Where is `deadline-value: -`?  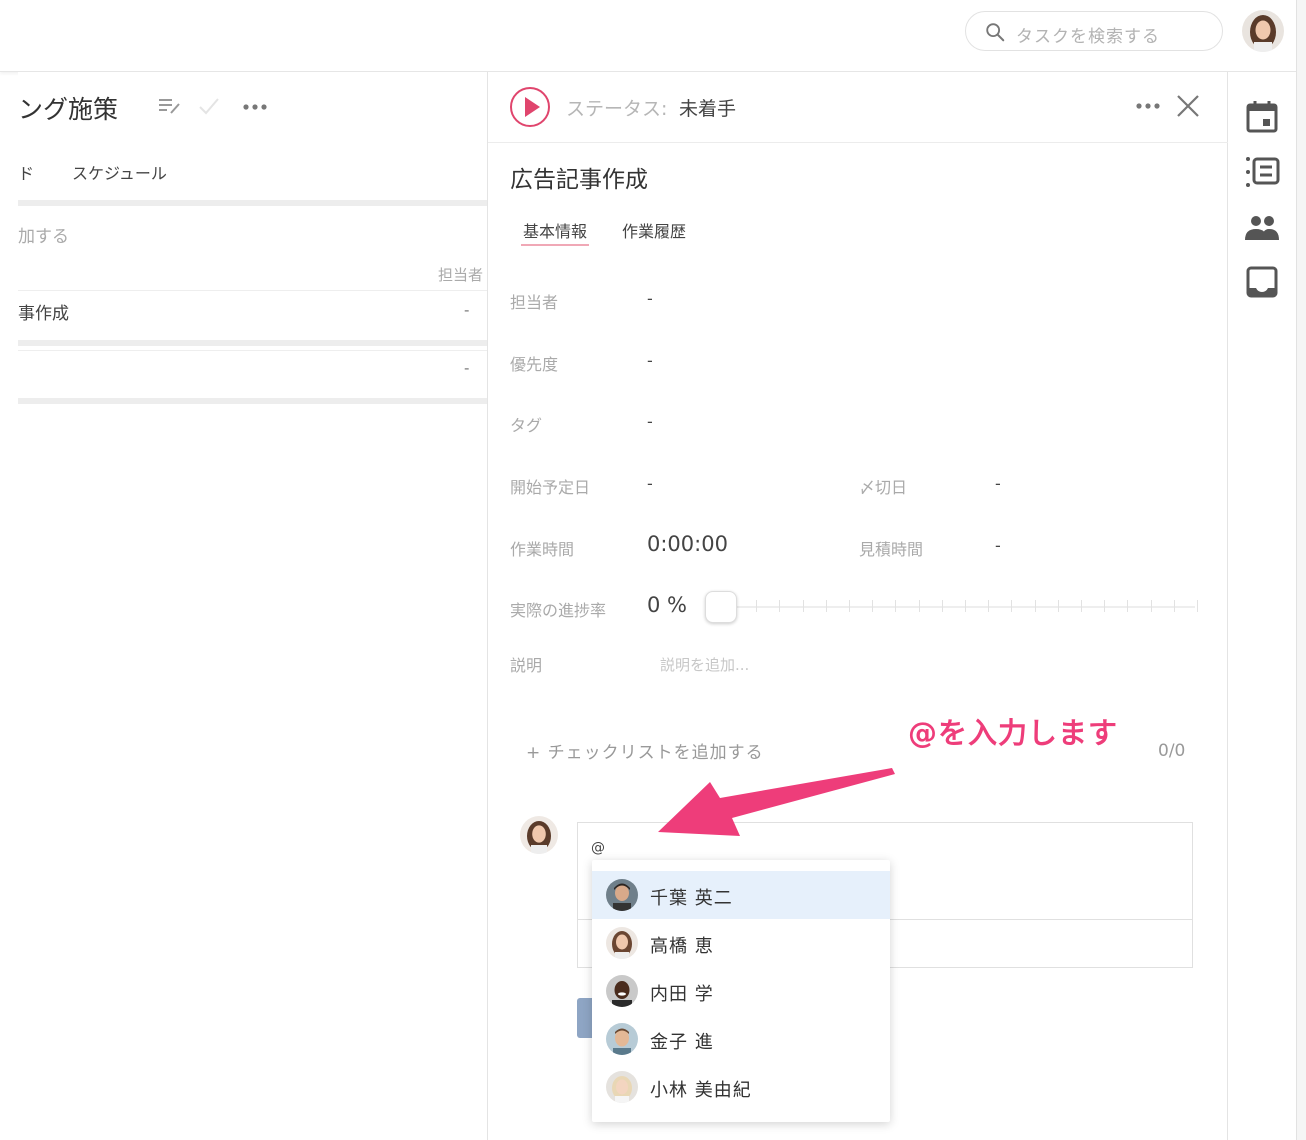 deadline-value: - is located at coordinates (998, 483).